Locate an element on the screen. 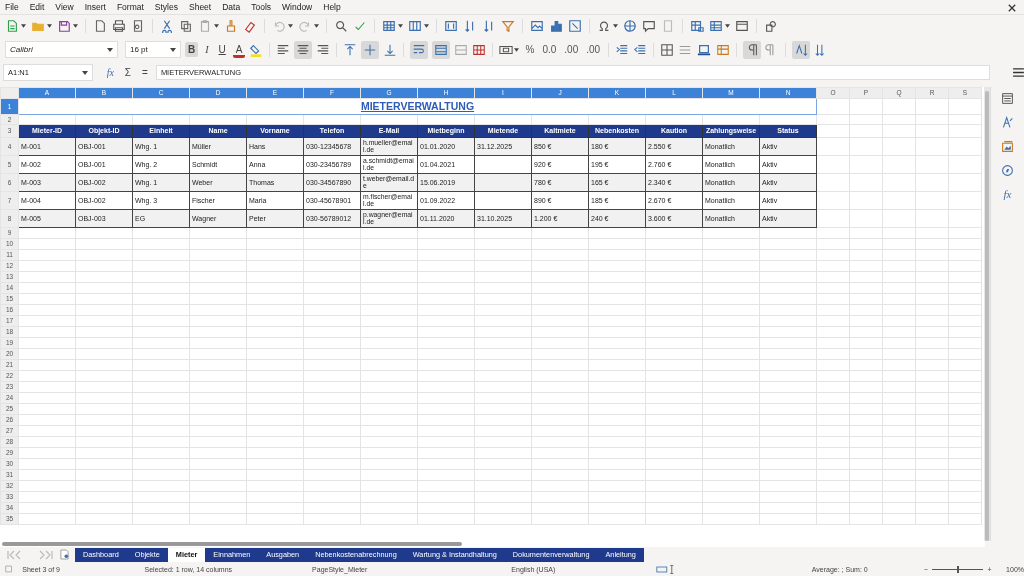 Image resolution: width=1024 pixels, height=576 pixels. monitor-icon is located at coordinates (704, 49).